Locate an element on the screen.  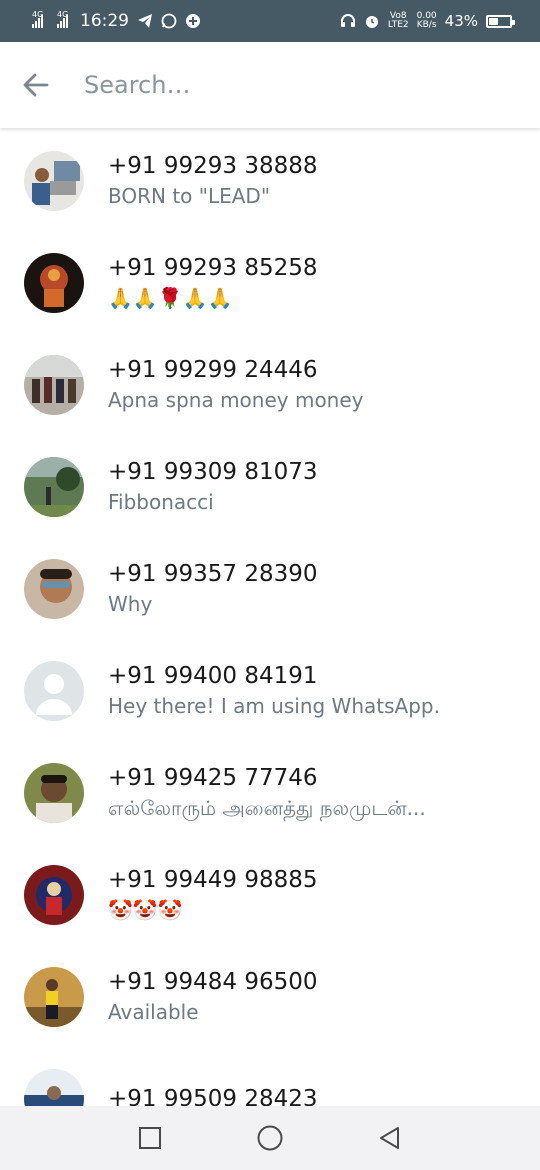
contact-name: +91 99484 96500 is located at coordinates (213, 982).